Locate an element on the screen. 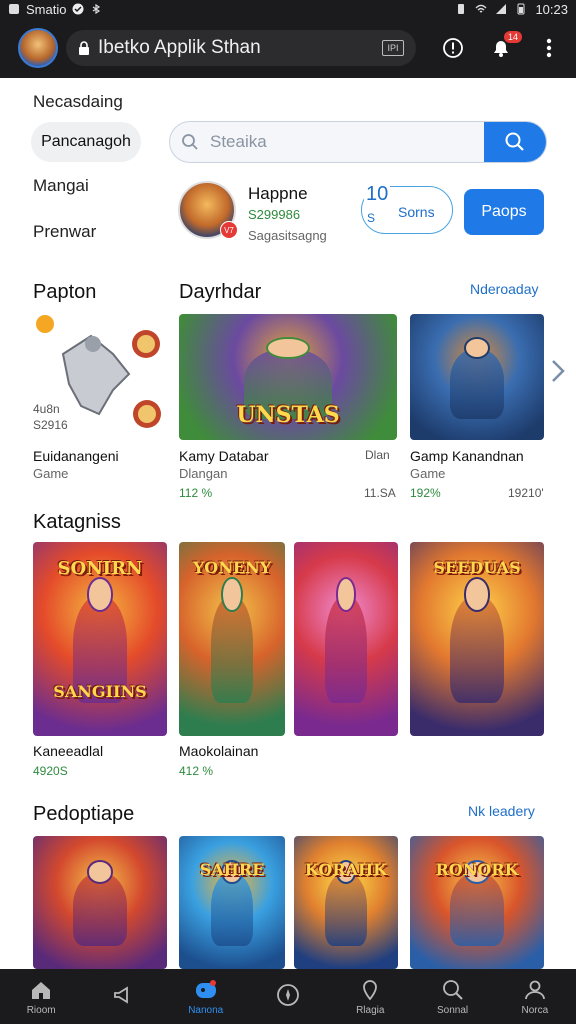 This screenshot has width=576, height=1024. home-icon is located at coordinates (41, 990).